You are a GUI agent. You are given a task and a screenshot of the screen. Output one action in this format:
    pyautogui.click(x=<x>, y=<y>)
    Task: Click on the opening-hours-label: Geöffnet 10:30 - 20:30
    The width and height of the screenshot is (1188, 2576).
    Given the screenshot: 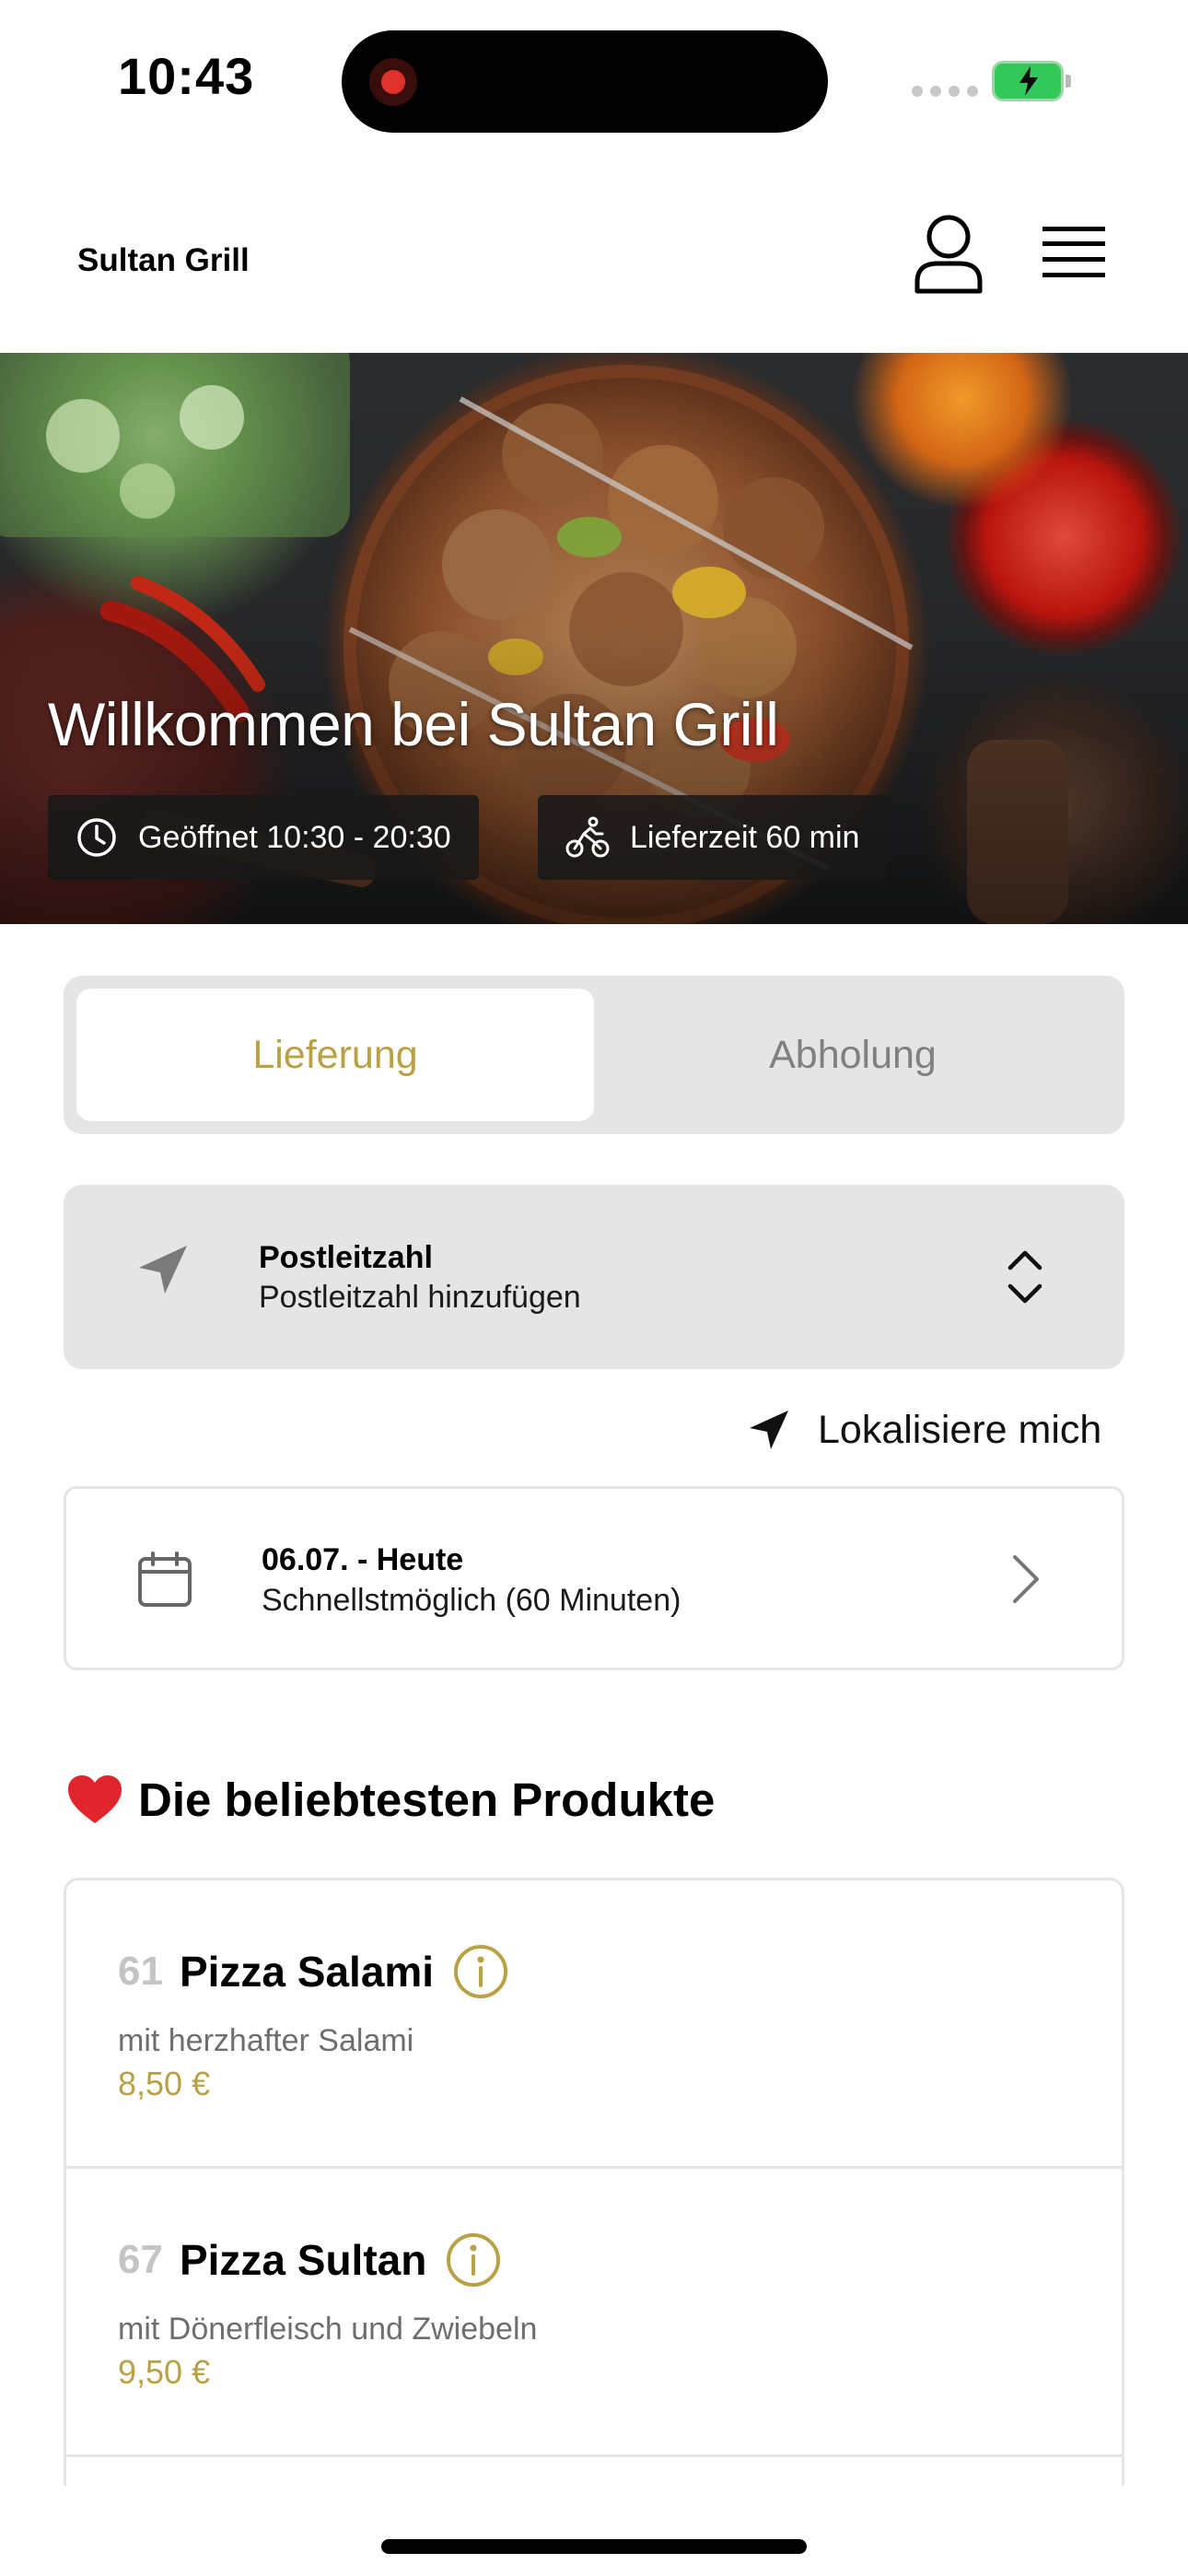 What is the action you would take?
    pyautogui.click(x=294, y=837)
    